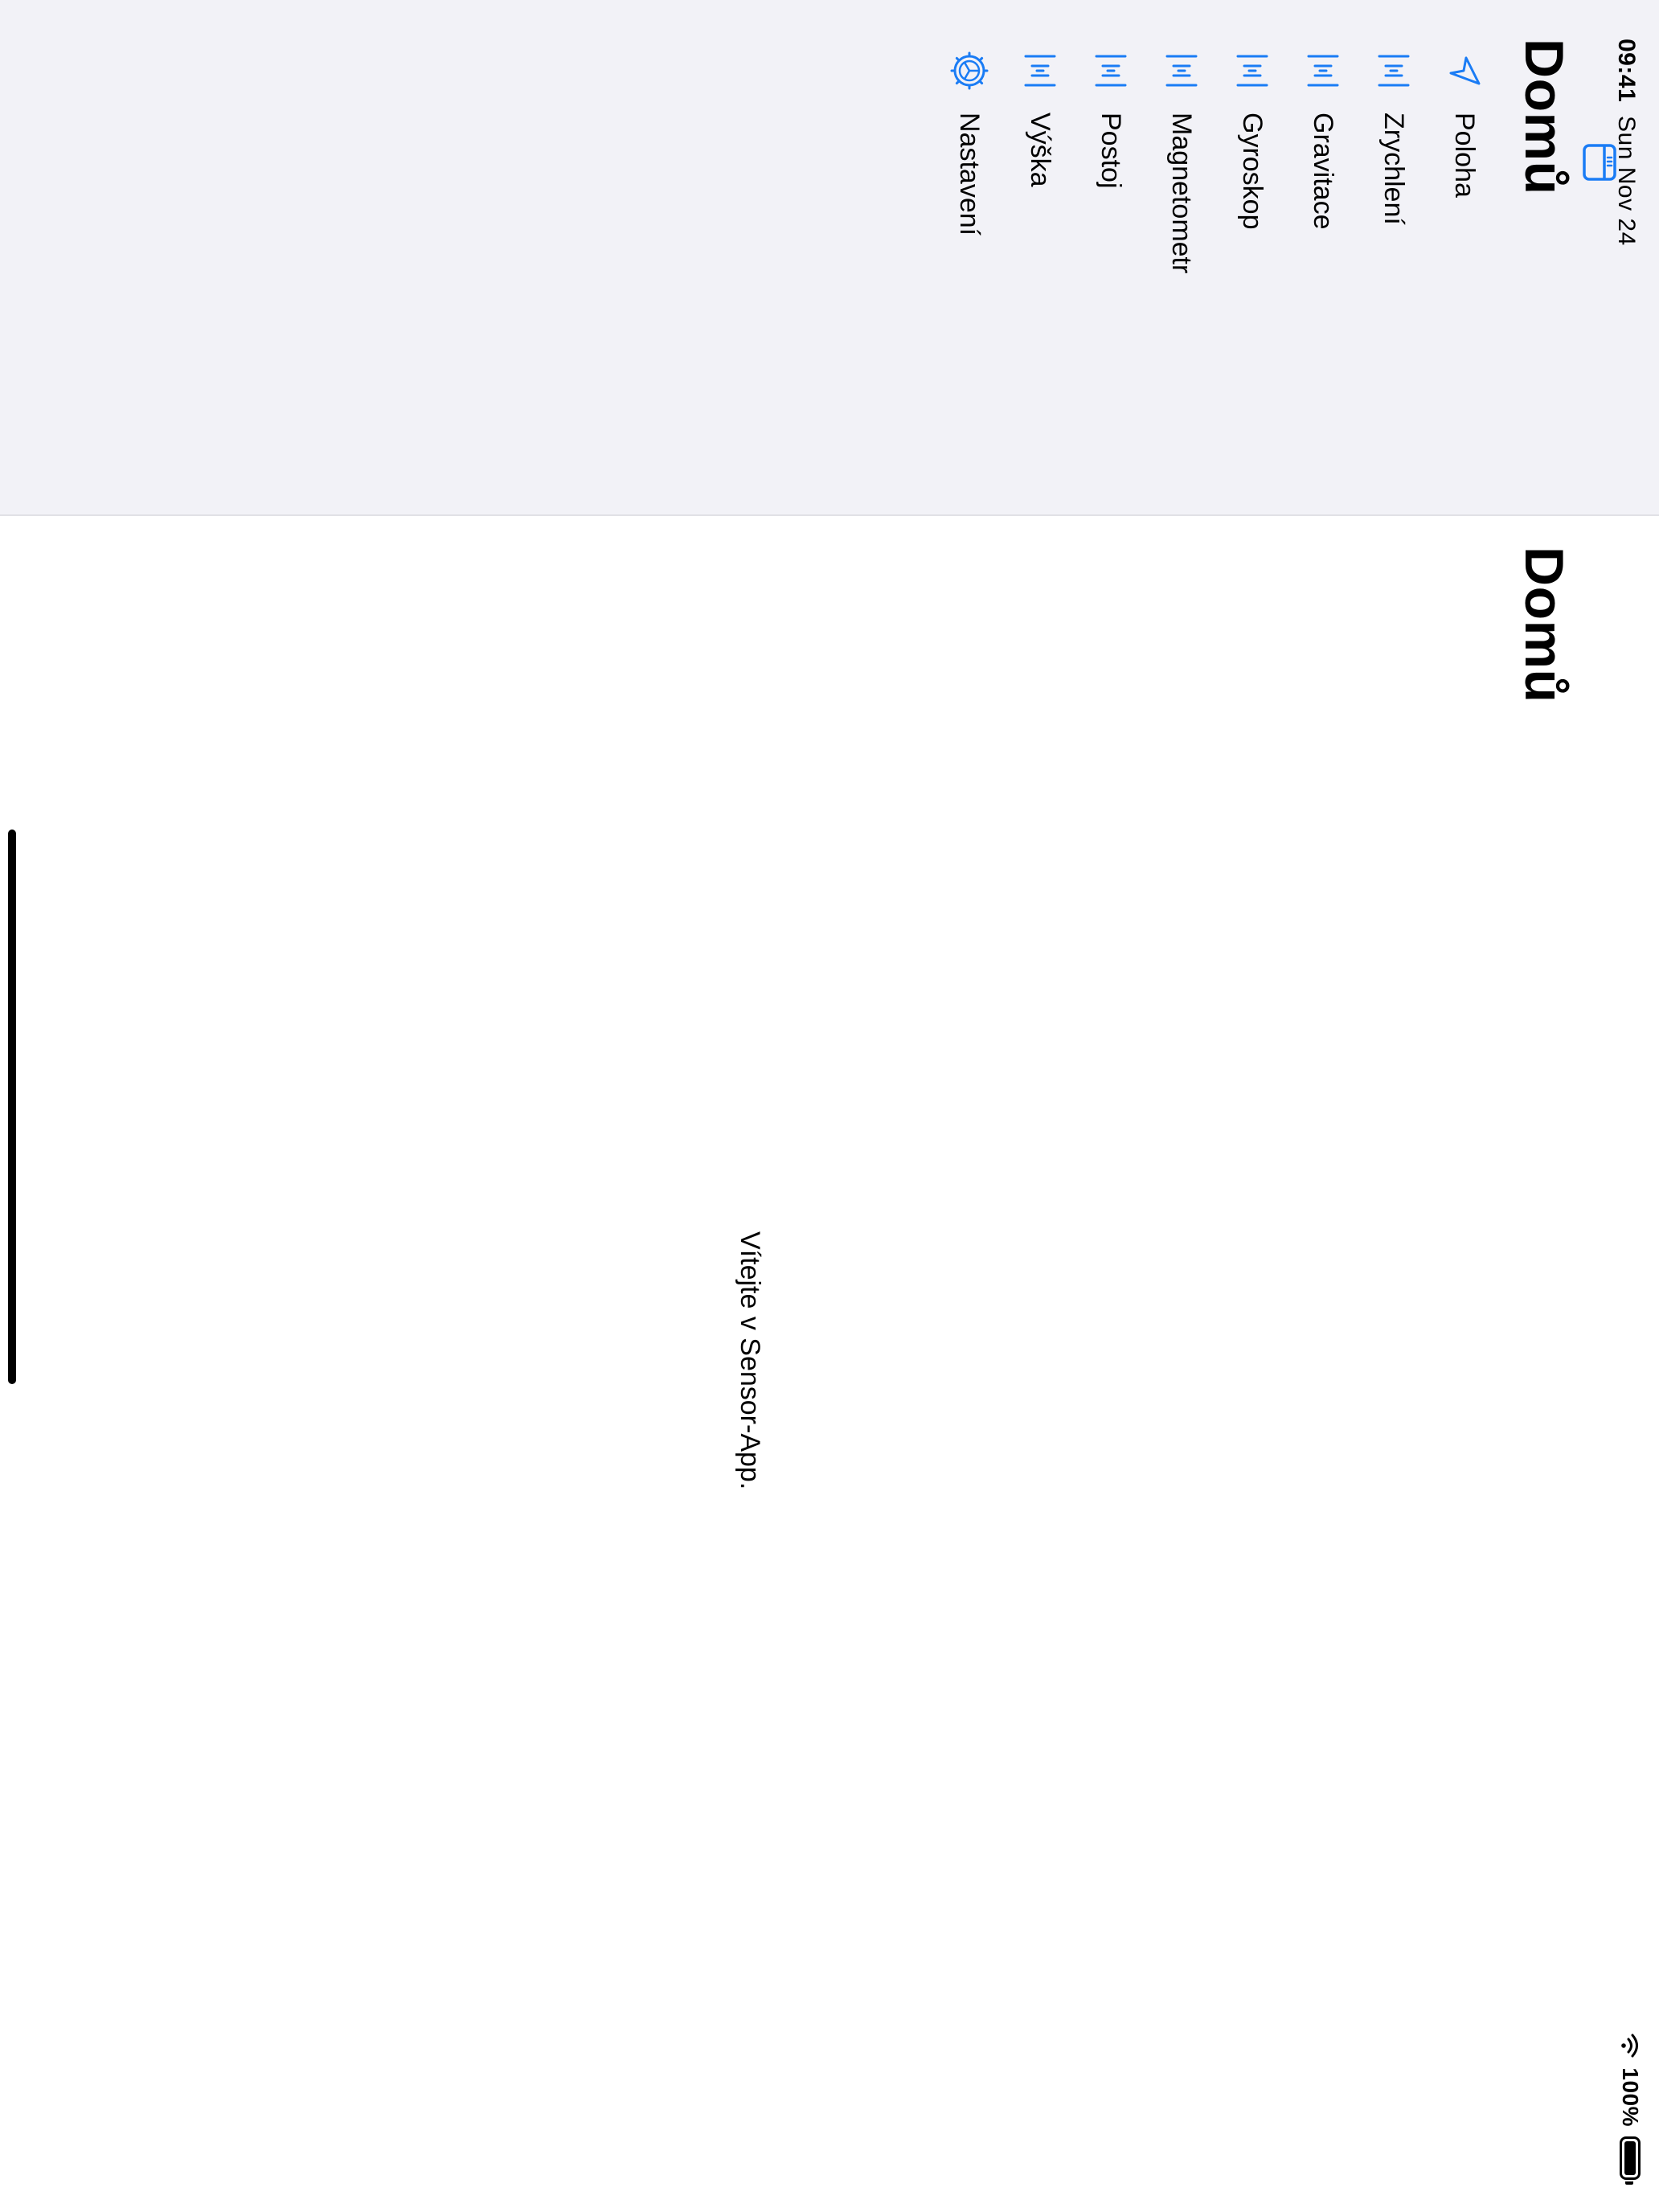  Describe the element at coordinates (1544, 625) in the screenshot. I see `page-title: Domů` at that location.